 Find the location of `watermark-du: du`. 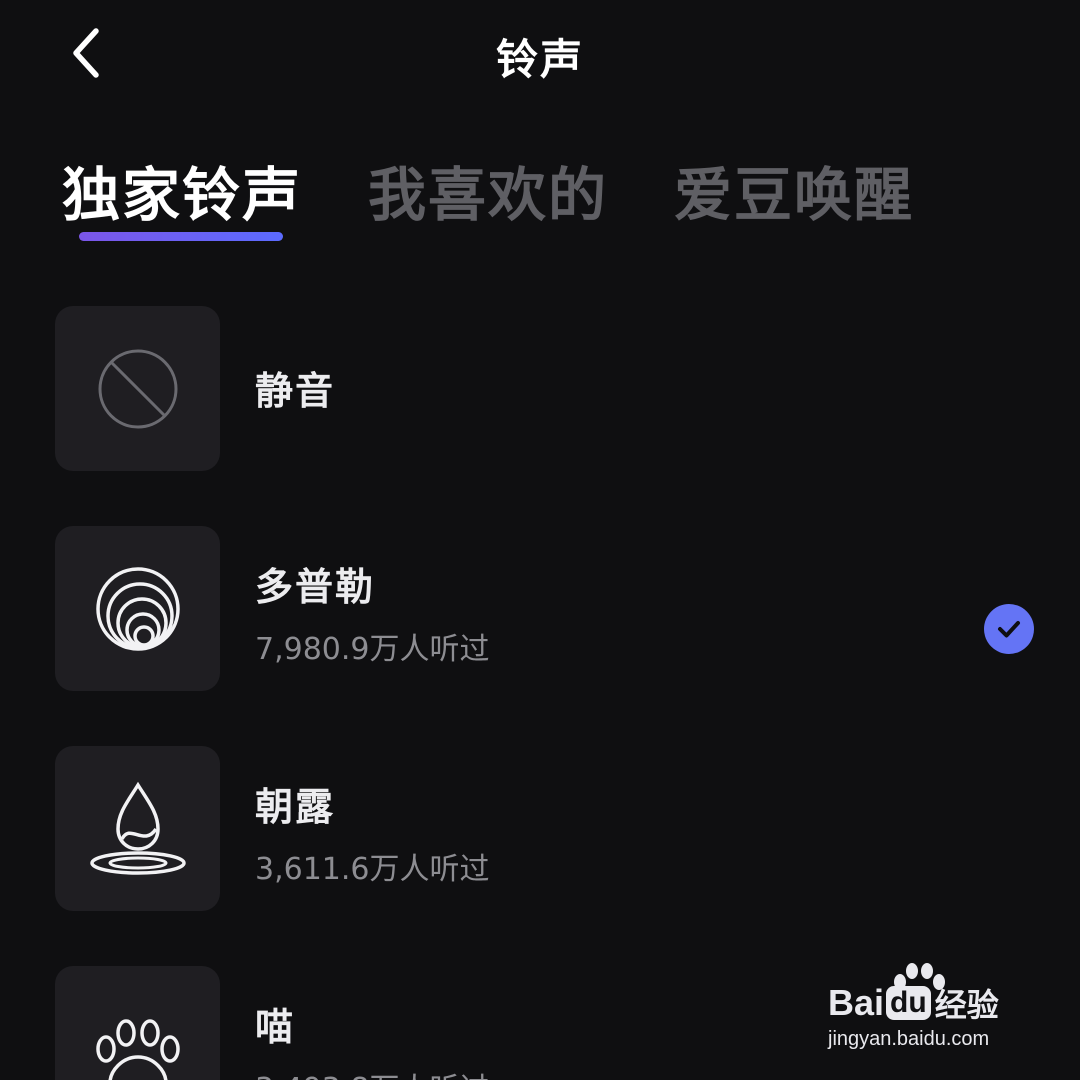

watermark-du: du is located at coordinates (908, 1003).